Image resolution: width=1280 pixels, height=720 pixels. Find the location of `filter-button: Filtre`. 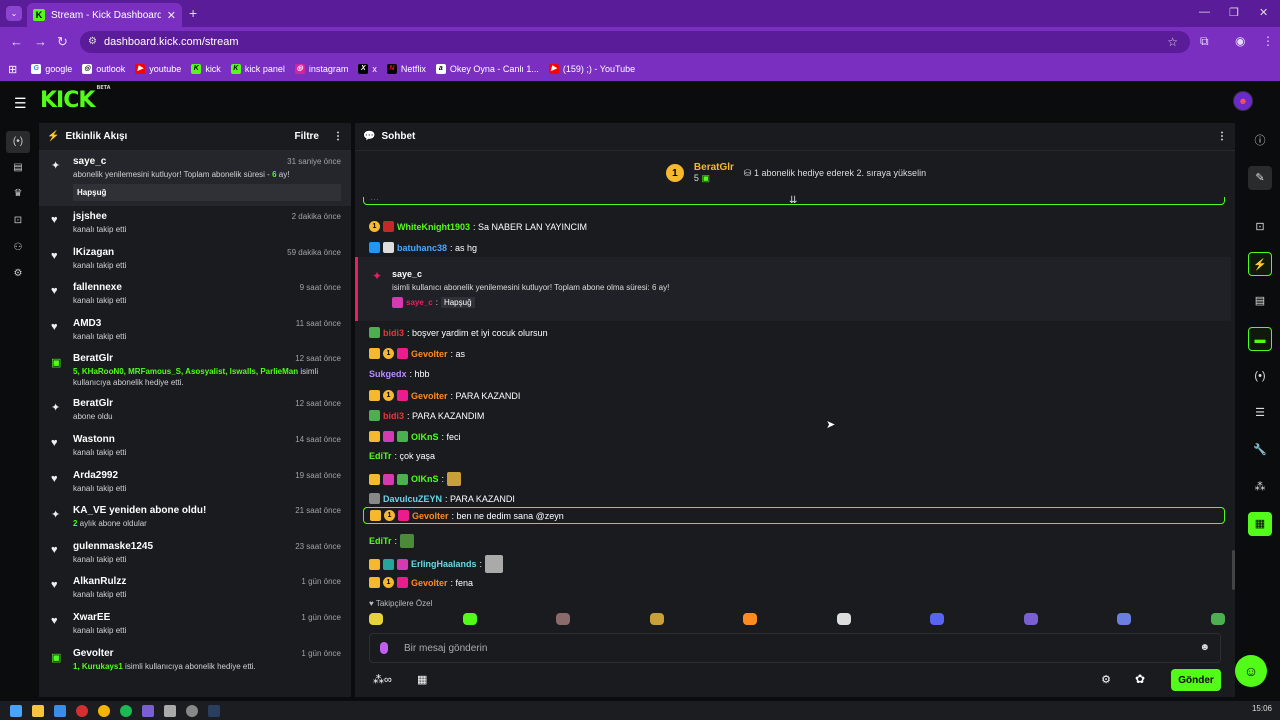

filter-button: Filtre is located at coordinates (307, 136).